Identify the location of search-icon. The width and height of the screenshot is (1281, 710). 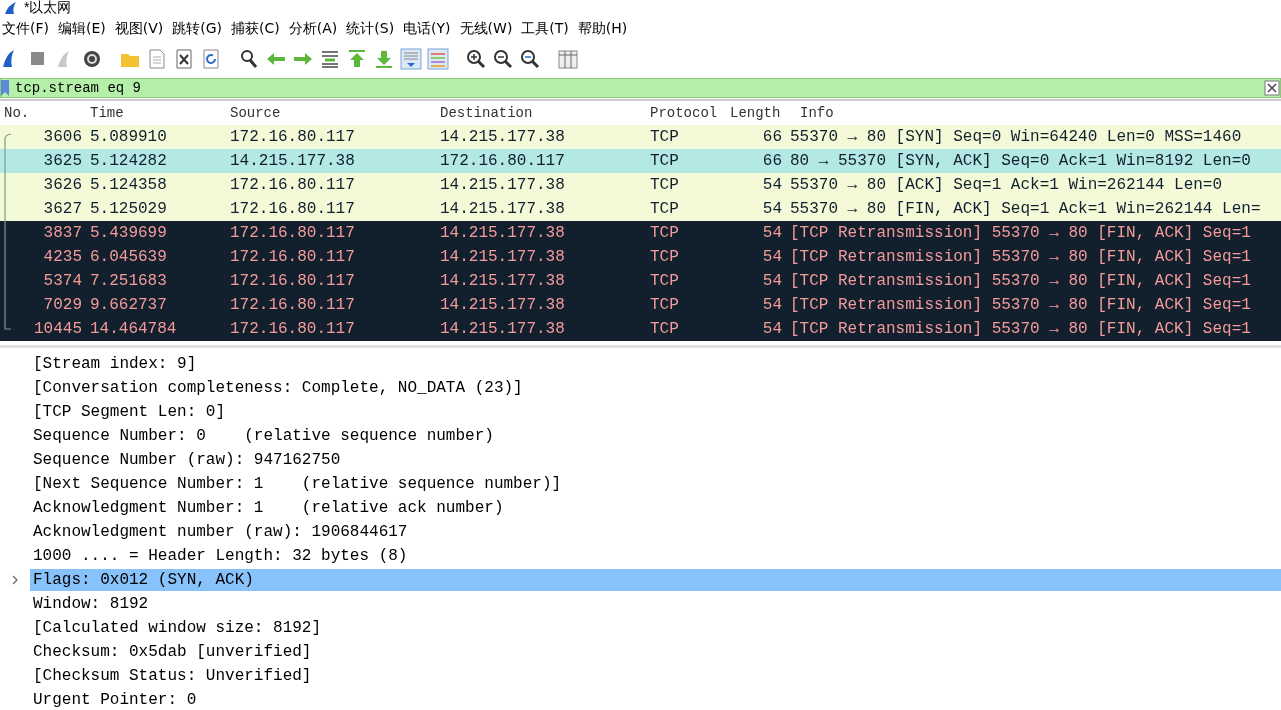
(249, 59).